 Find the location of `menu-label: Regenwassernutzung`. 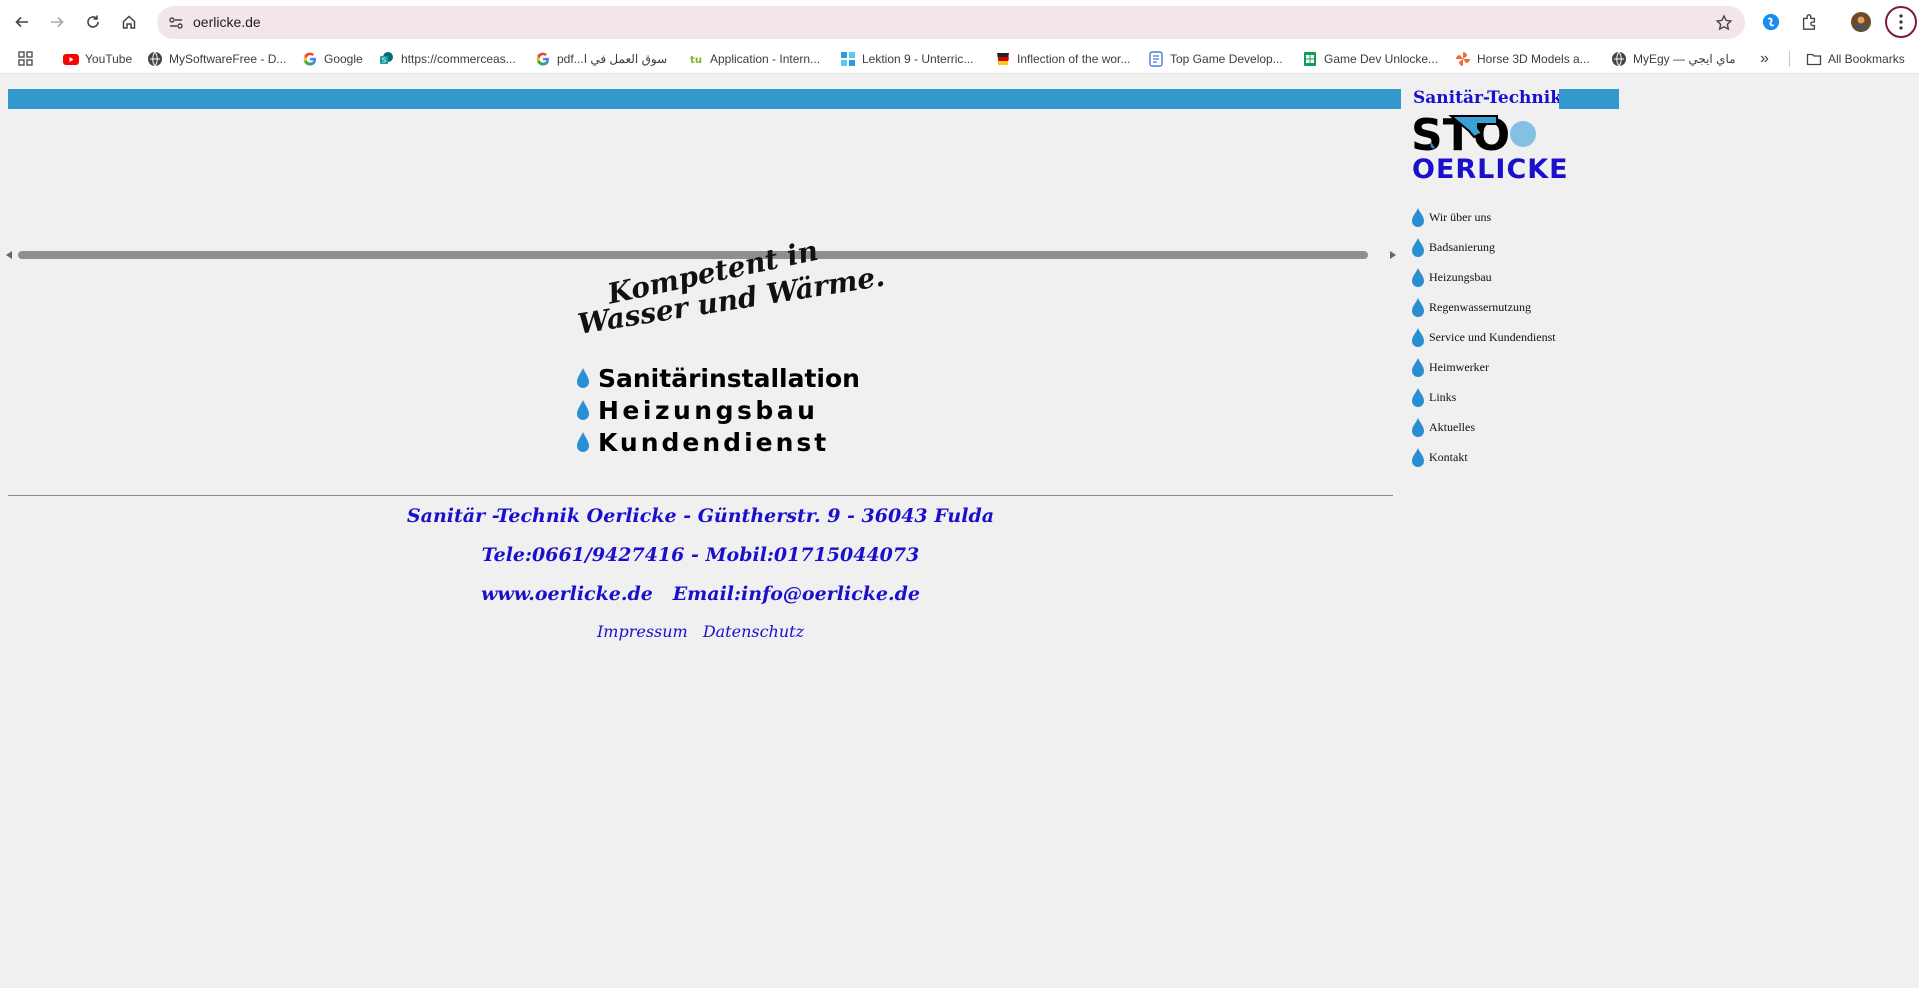

menu-label: Regenwassernutzung is located at coordinates (1480, 306).